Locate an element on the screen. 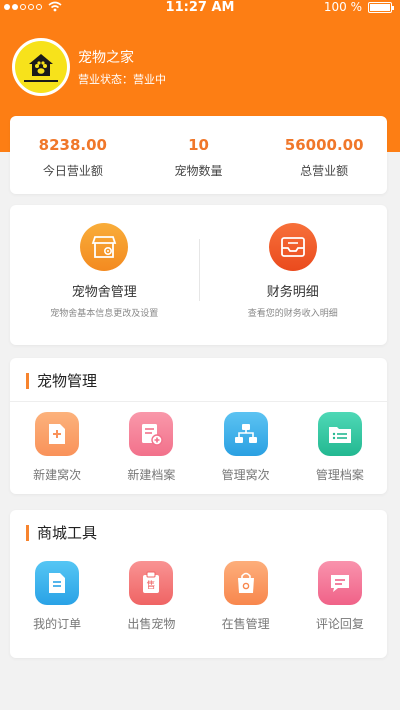  stats-card: 8238.00 今日营业额 10 宠物数量 56000.00 总营业额 is located at coordinates (198, 155).